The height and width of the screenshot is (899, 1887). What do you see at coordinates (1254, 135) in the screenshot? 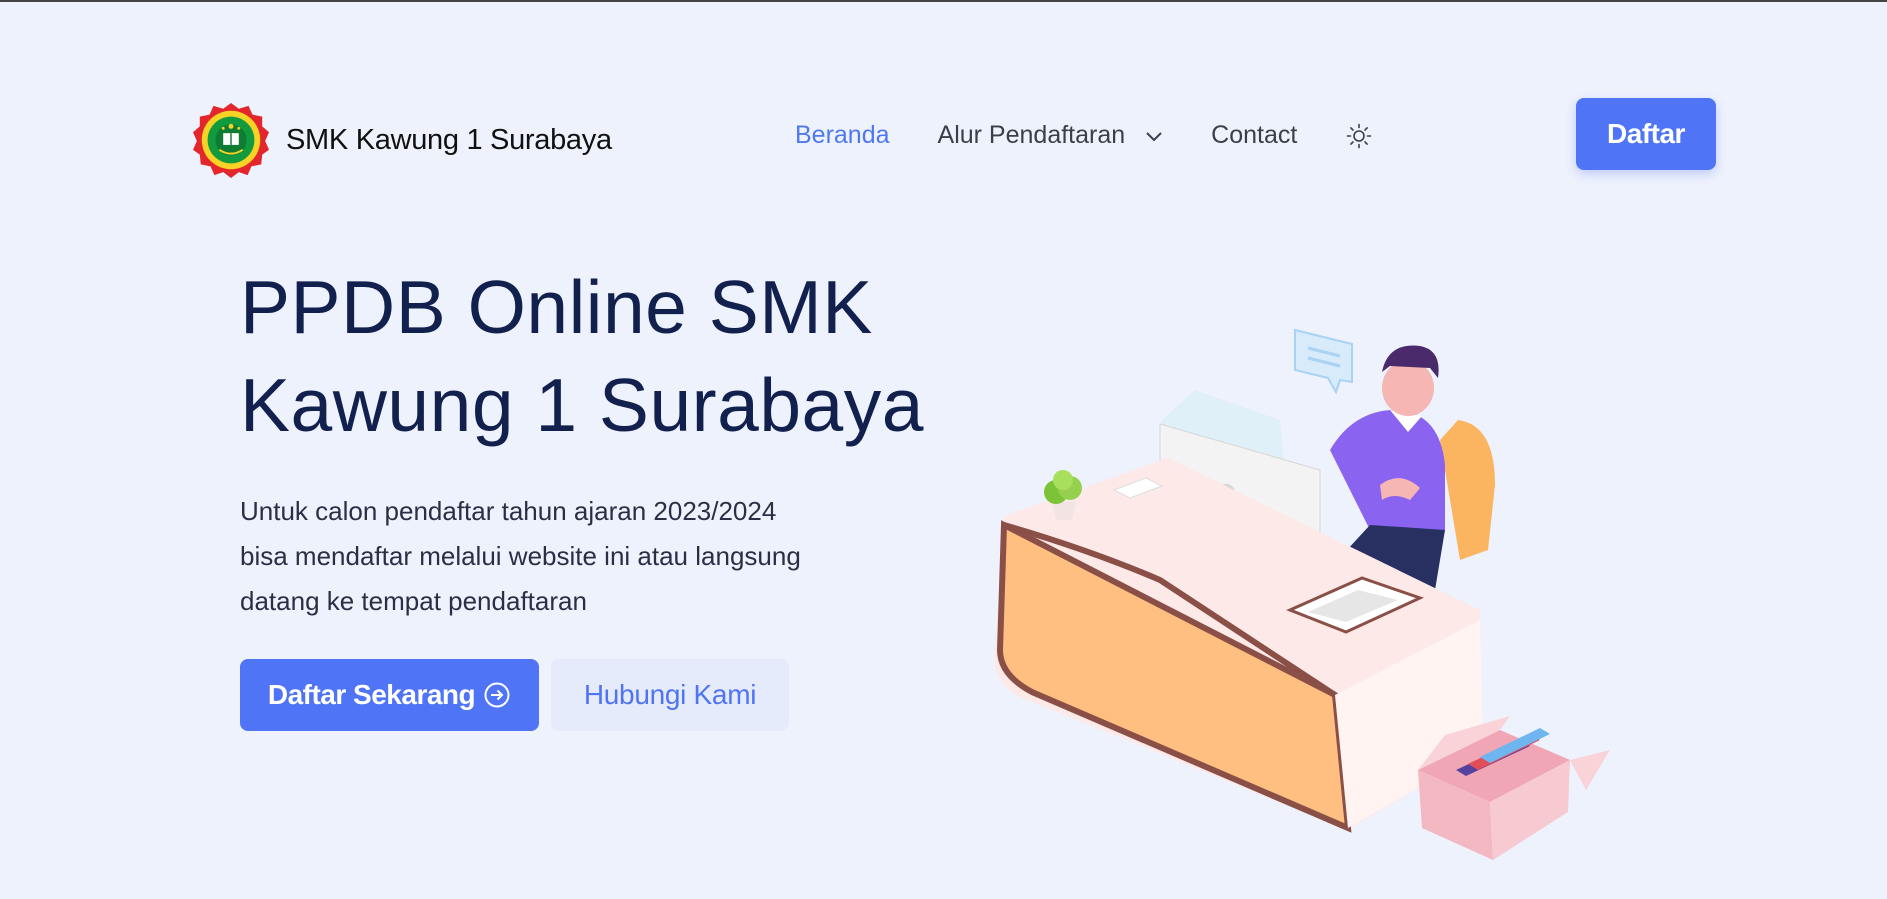
I see `nav-contact: Contact` at bounding box center [1254, 135].